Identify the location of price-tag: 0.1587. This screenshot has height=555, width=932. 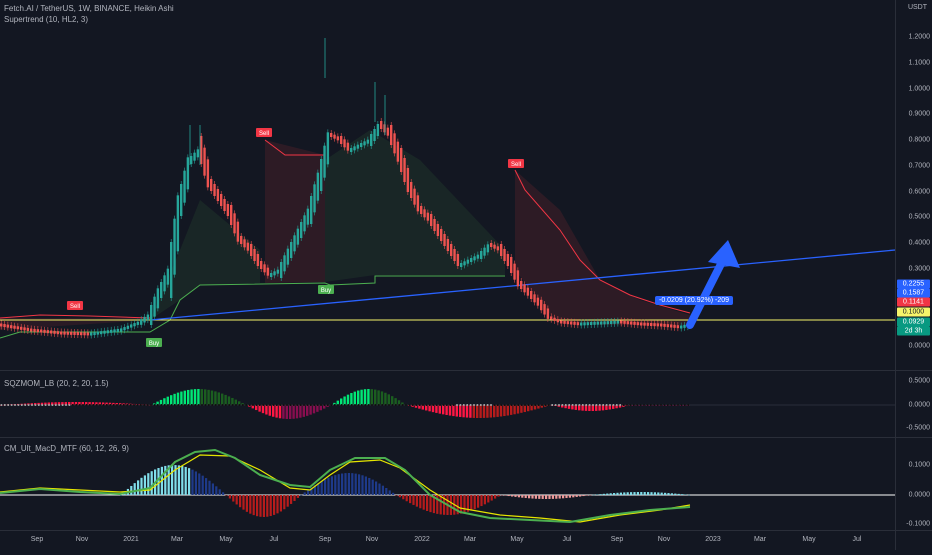
(913, 293).